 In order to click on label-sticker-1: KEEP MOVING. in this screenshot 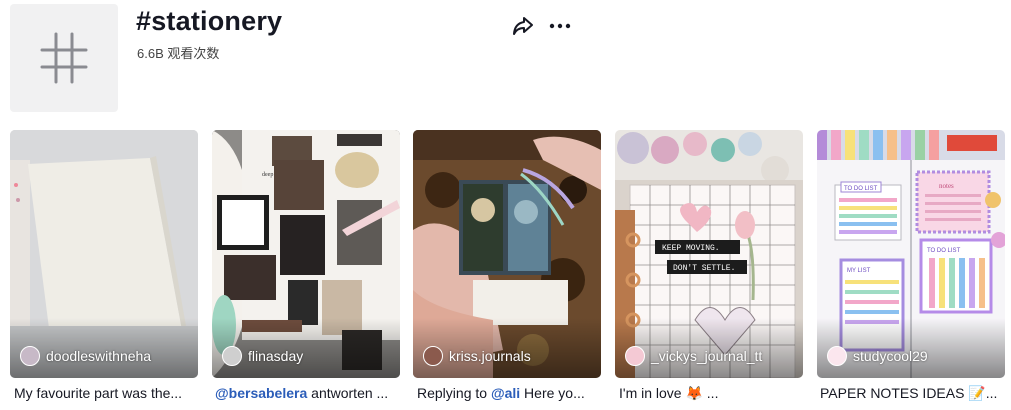, I will do `click(691, 248)`.